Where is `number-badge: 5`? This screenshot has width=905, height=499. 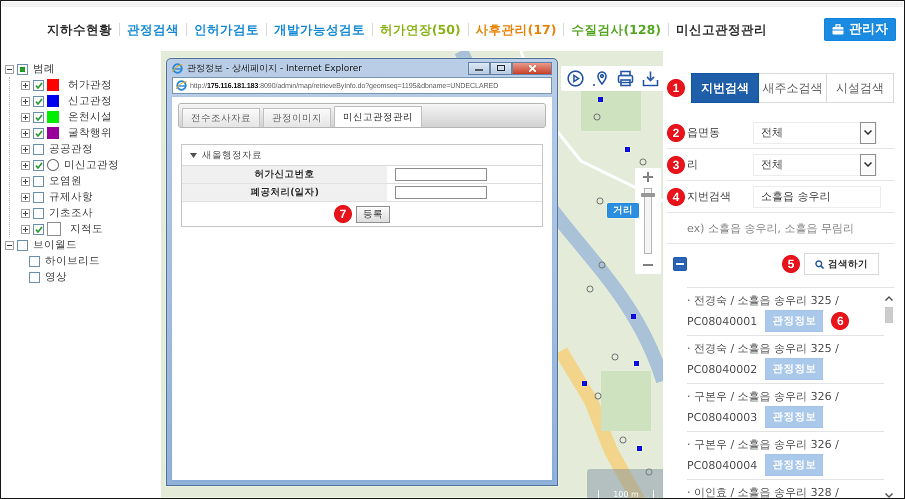 number-badge: 5 is located at coordinates (791, 264).